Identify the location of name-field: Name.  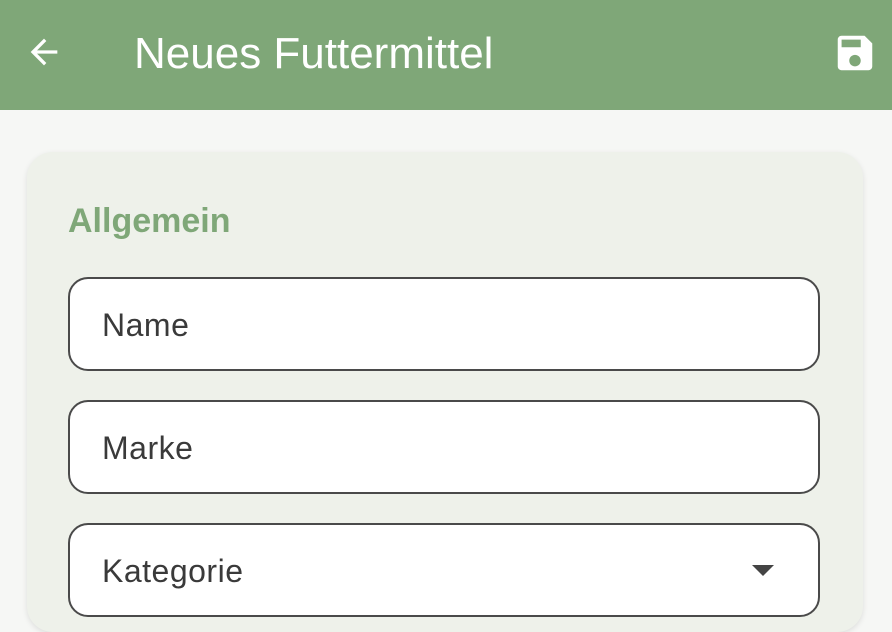
(444, 324).